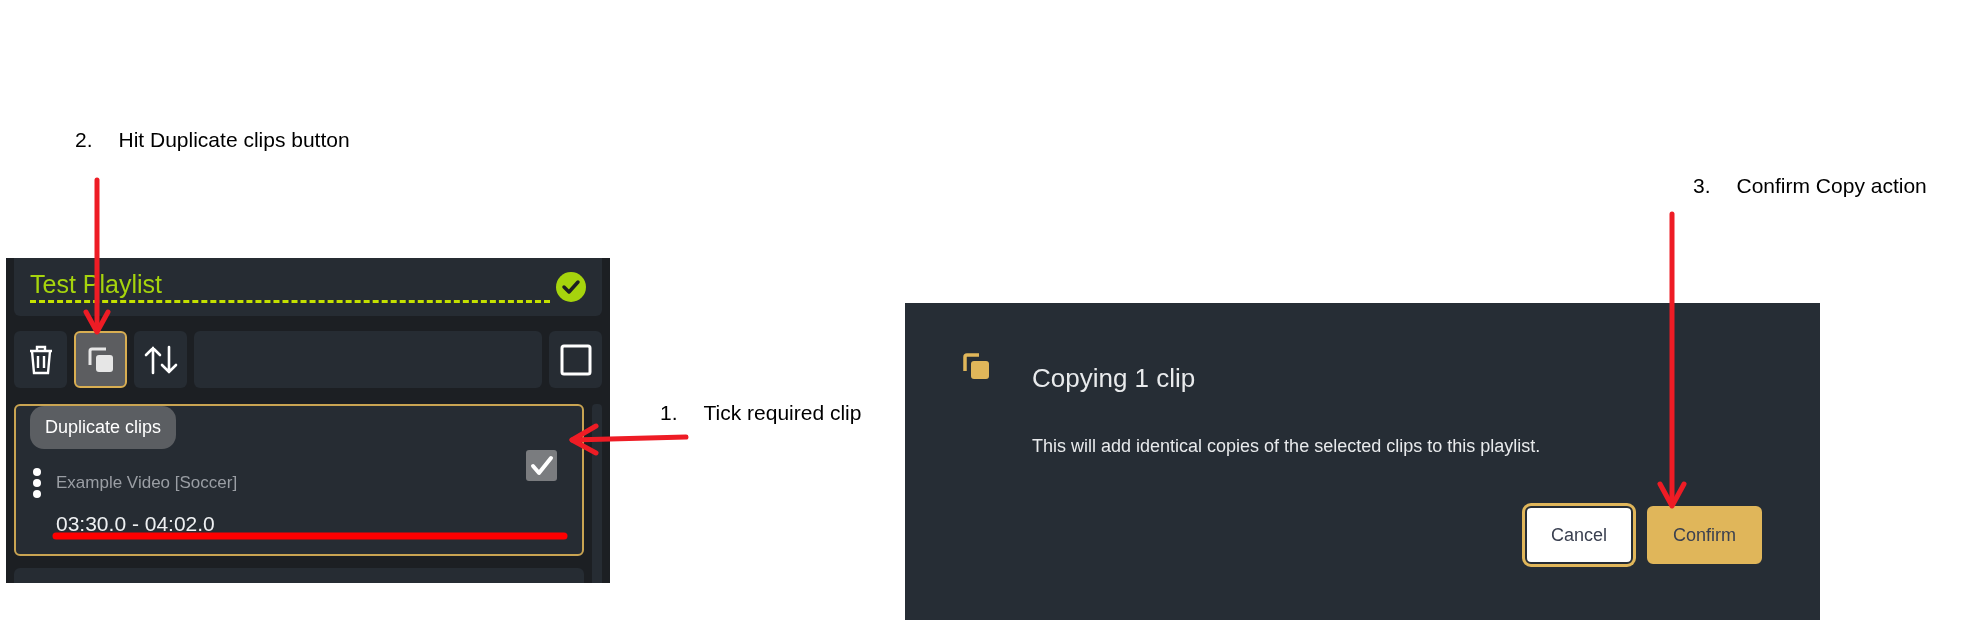  I want to click on clip-time-range: 03:30.0 - 04:02.0, so click(135, 524).